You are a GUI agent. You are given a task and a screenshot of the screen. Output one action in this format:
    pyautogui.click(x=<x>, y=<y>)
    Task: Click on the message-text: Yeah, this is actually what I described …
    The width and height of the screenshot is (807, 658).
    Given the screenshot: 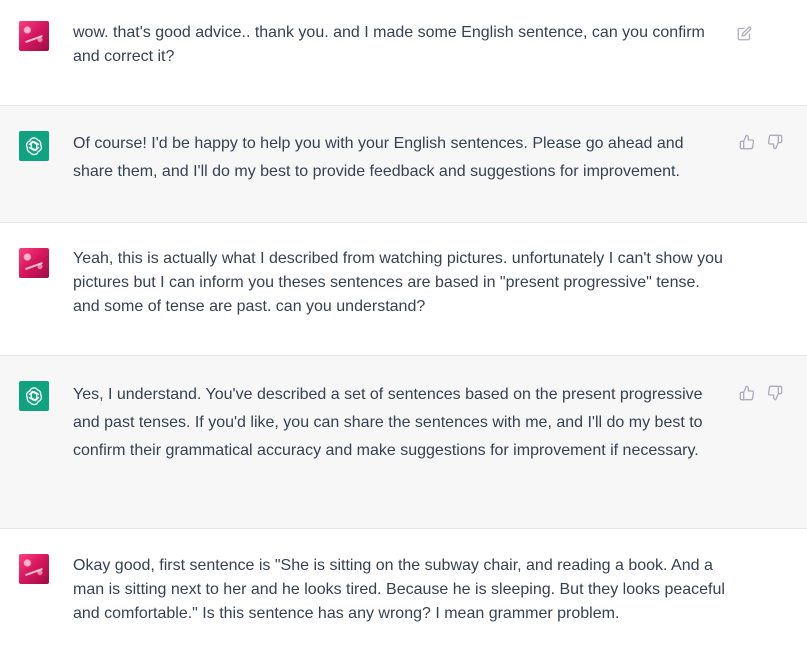 What is the action you would take?
    pyautogui.click(x=398, y=282)
    